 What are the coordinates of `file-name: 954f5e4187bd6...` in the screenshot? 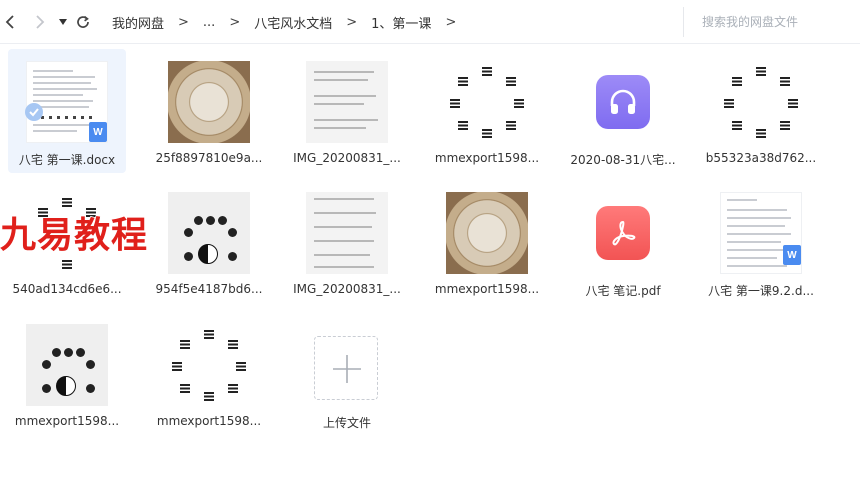 It's located at (209, 289).